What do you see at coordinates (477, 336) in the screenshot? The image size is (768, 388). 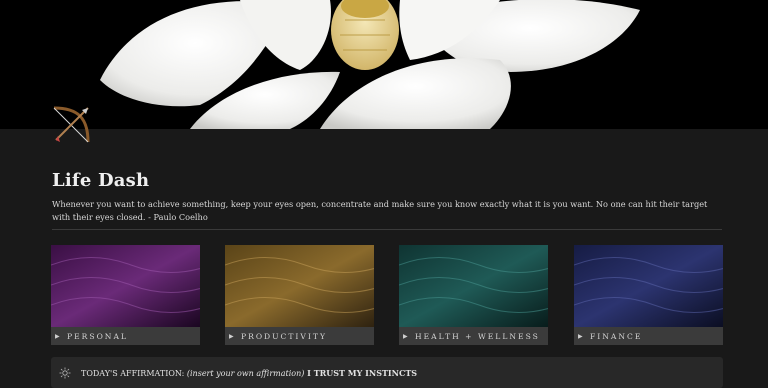 I see `card-label: HEALTH + WELLNESS` at bounding box center [477, 336].